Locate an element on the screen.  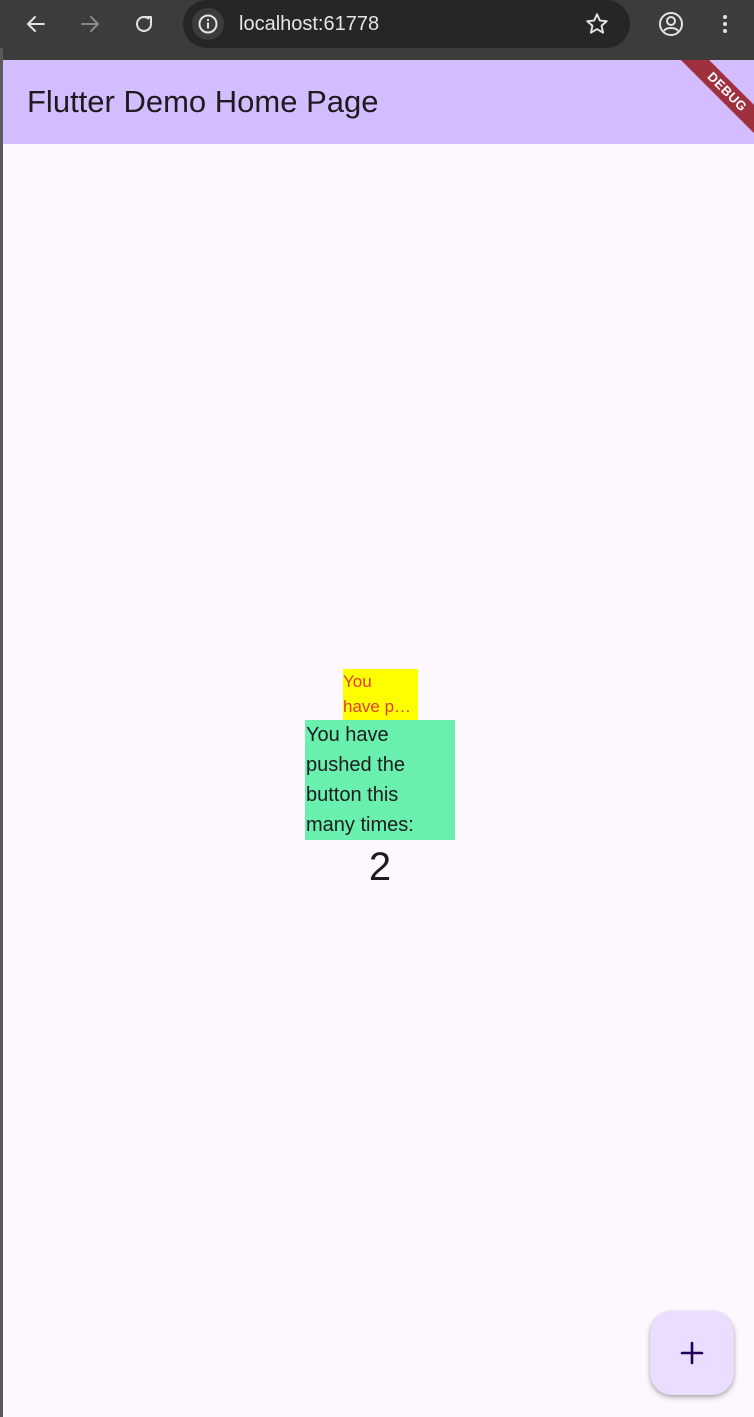
app-bar-top-strip is located at coordinates (378, 54).